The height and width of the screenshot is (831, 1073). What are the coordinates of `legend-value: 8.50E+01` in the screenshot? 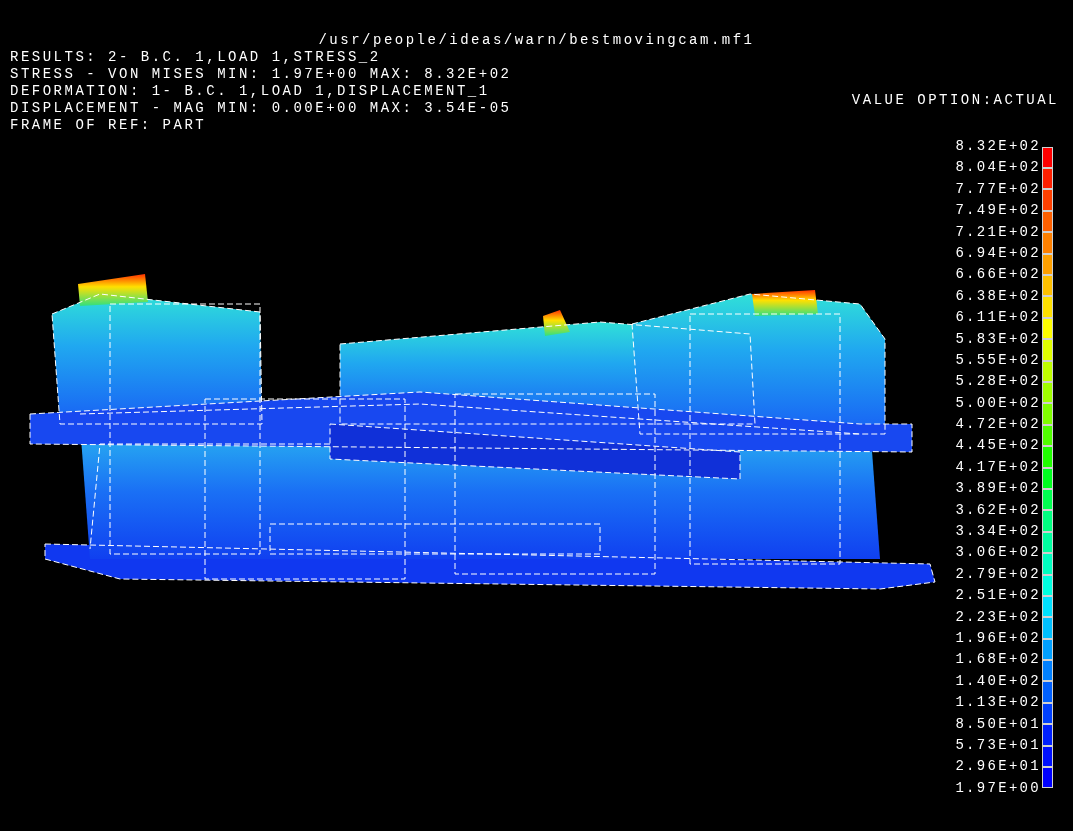 It's located at (998, 724).